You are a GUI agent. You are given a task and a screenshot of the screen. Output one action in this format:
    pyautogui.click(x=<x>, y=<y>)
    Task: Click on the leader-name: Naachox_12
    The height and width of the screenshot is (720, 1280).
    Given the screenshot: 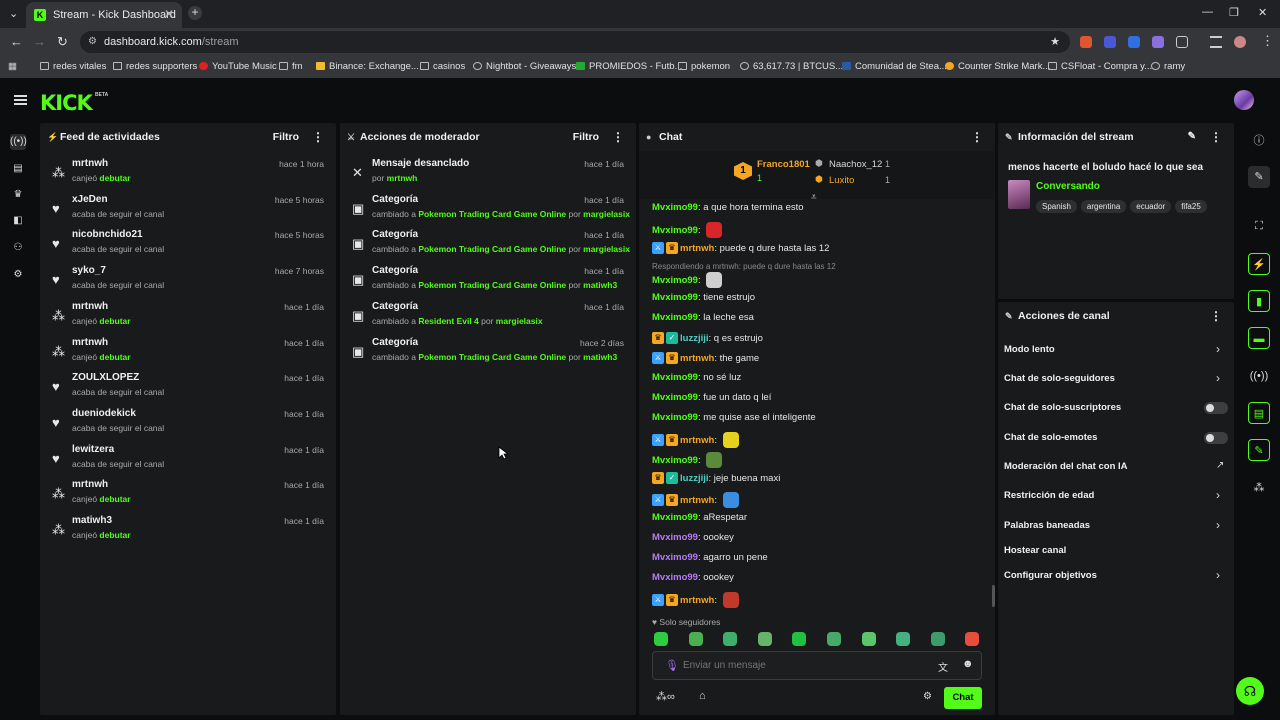 What is the action you would take?
    pyautogui.click(x=855, y=164)
    